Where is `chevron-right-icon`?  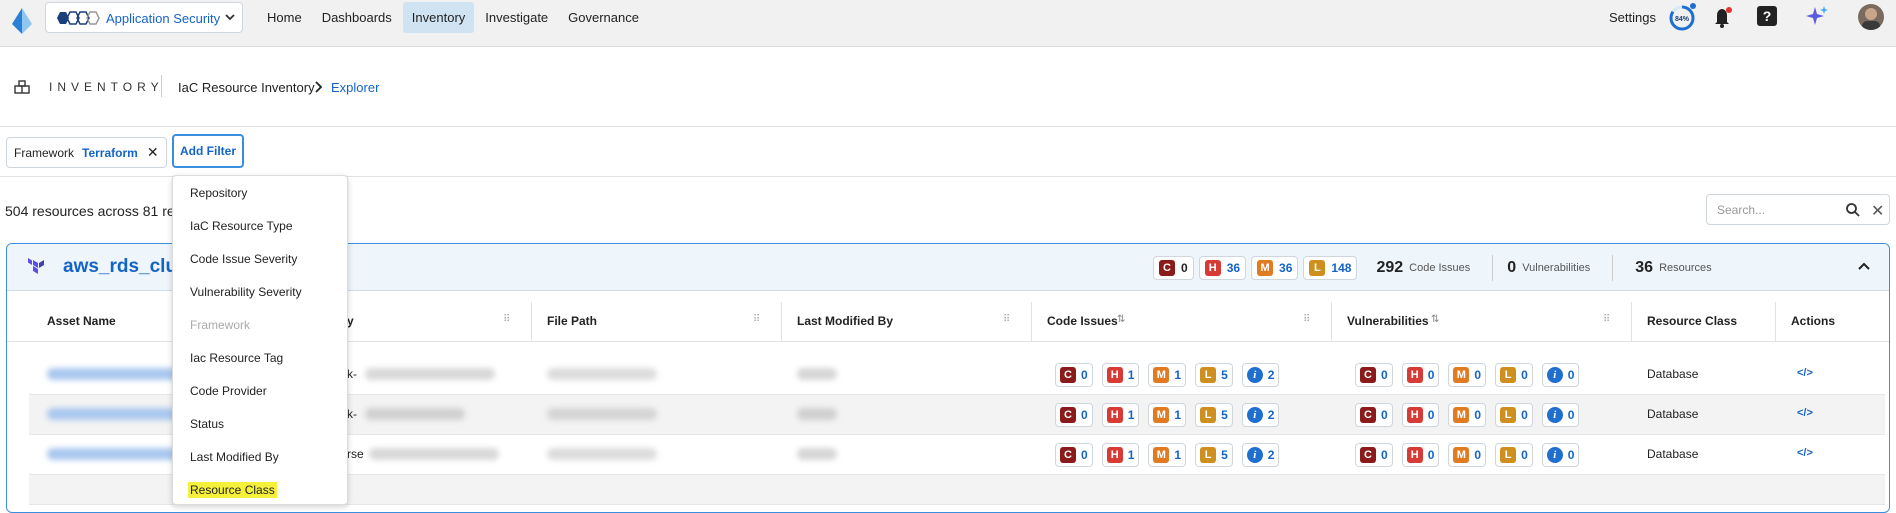 chevron-right-icon is located at coordinates (319, 87).